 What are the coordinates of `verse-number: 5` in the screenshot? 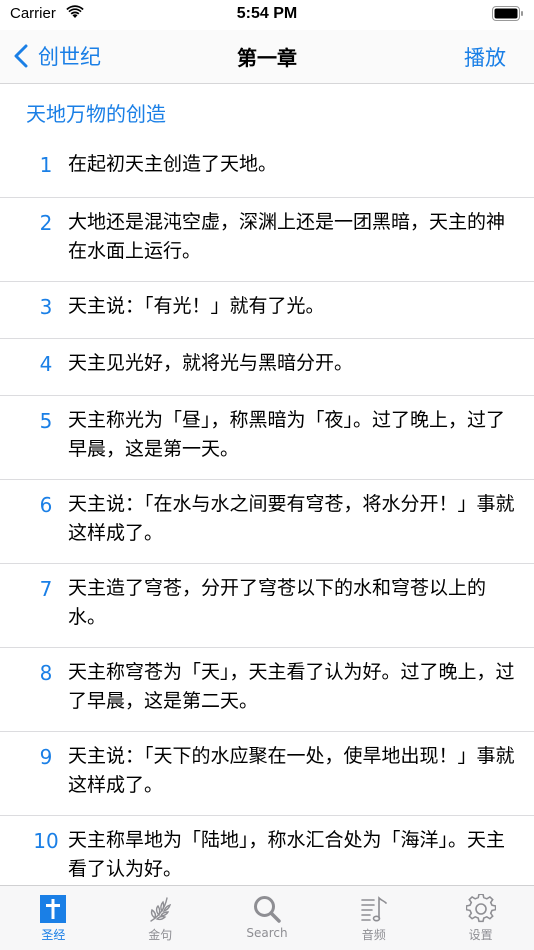 It's located at (46, 421).